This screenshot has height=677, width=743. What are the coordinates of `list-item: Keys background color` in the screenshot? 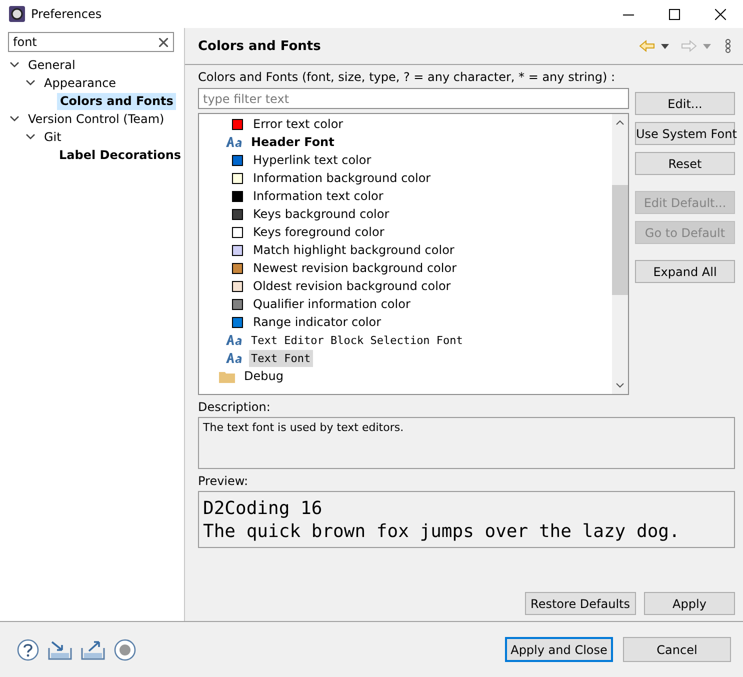 It's located at (321, 214).